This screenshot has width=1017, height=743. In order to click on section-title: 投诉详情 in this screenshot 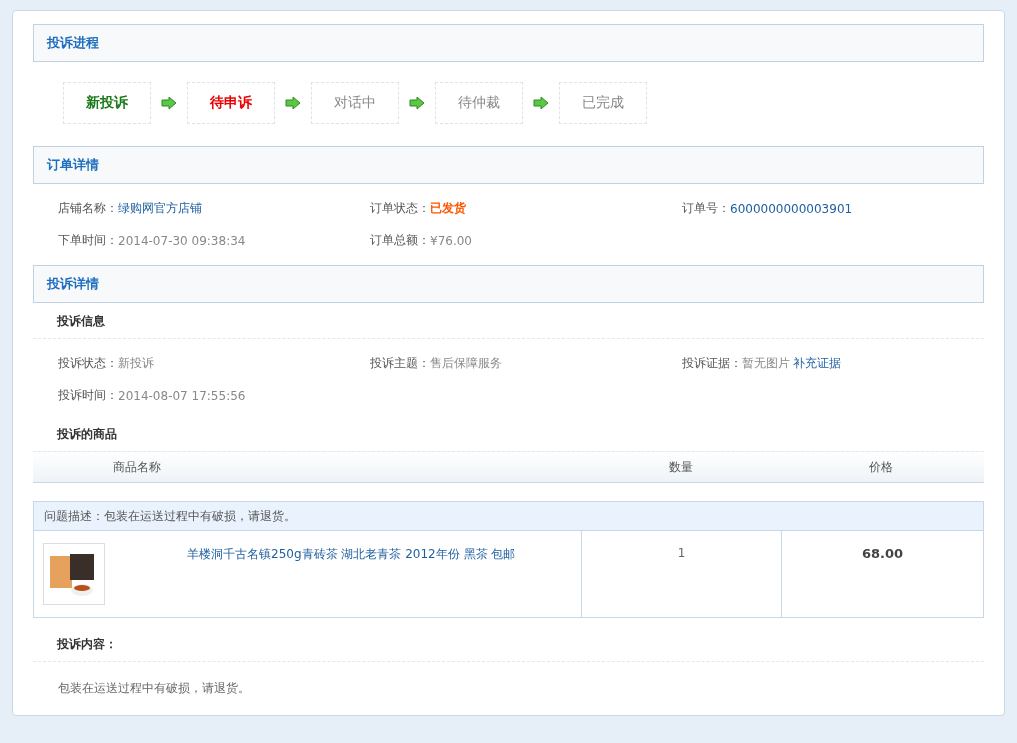, I will do `click(73, 284)`.